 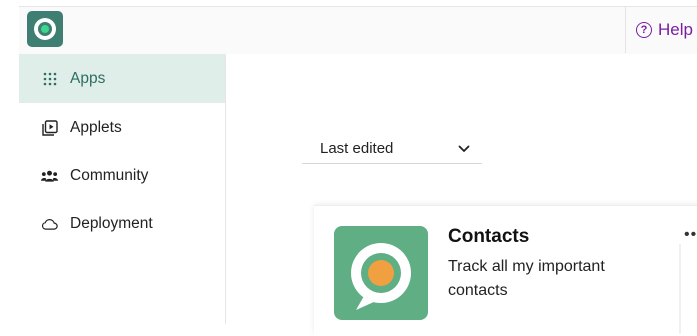 What do you see at coordinates (109, 175) in the screenshot?
I see `sidebar-item-label: Community` at bounding box center [109, 175].